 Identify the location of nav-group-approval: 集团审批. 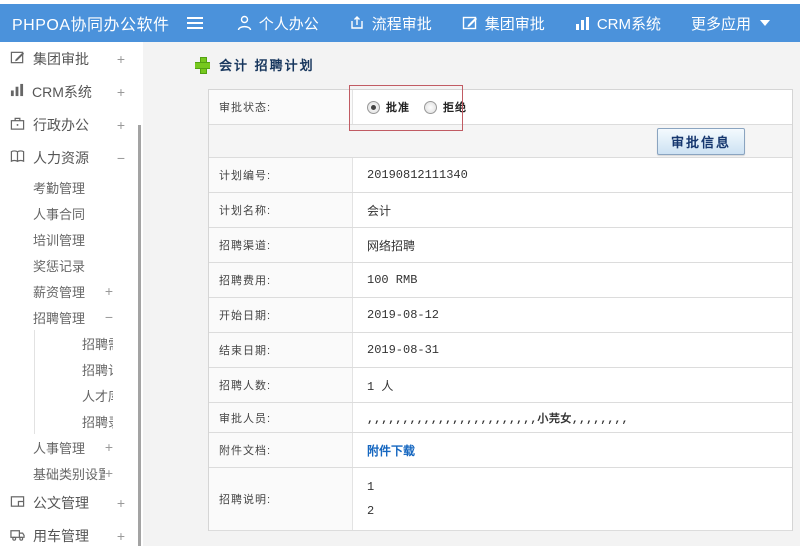
(503, 23).